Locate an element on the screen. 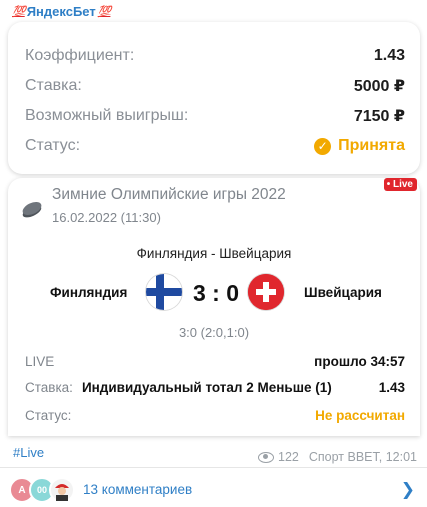  avatar is located at coordinates (62, 490).